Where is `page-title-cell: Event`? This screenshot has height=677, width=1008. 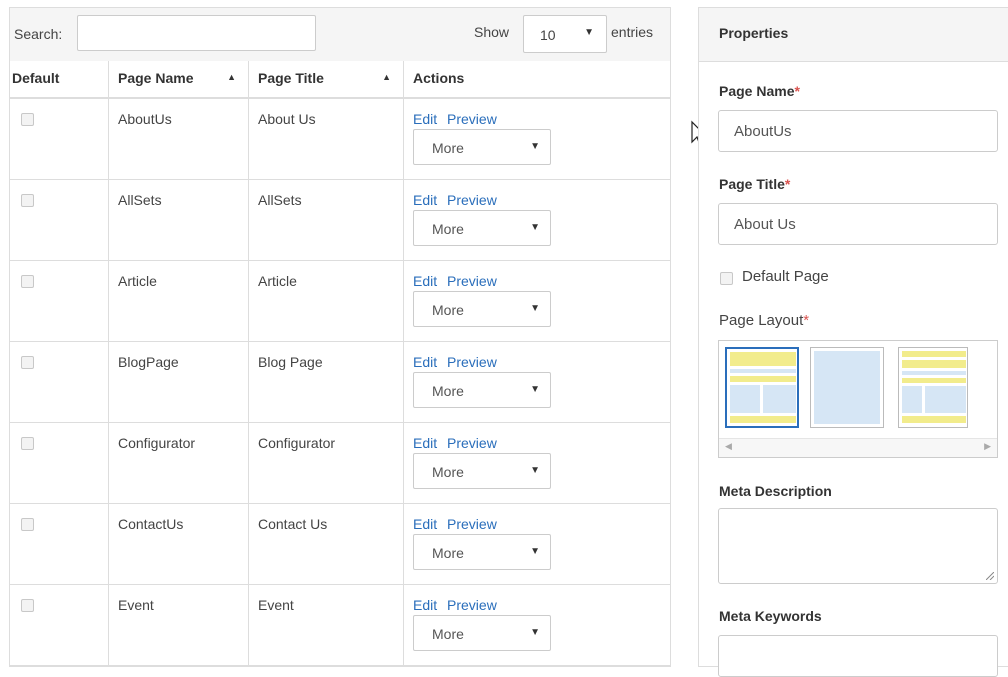 page-title-cell: Event is located at coordinates (325, 625).